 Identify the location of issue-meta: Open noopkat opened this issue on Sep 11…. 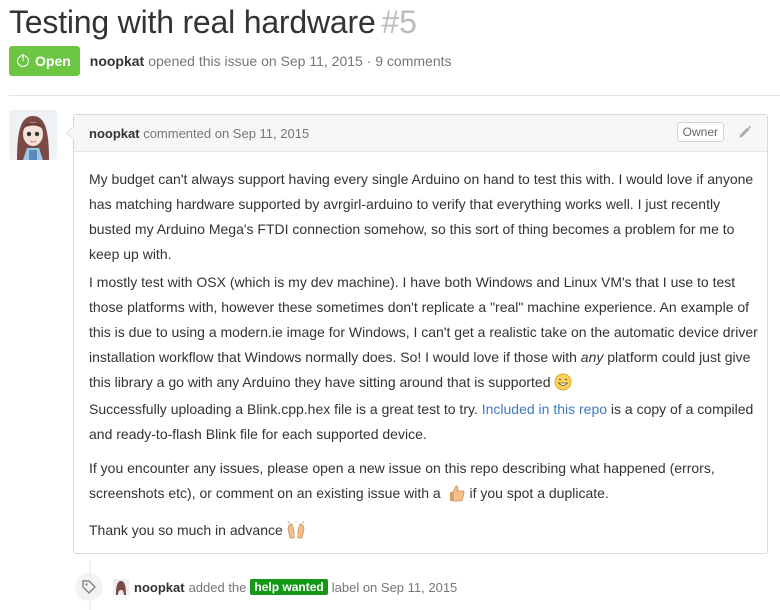
(230, 61).